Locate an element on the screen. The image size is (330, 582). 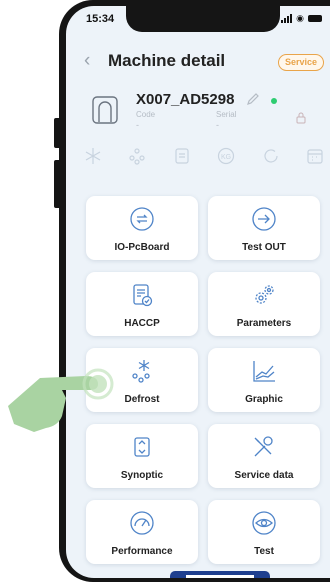
tile-service-data: Service data is located at coordinates (264, 456).